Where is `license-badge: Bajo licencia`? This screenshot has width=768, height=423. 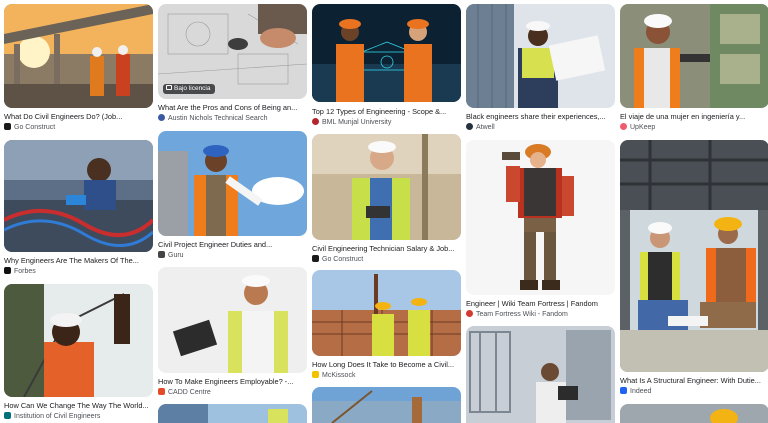 license-badge: Bajo licencia is located at coordinates (189, 89).